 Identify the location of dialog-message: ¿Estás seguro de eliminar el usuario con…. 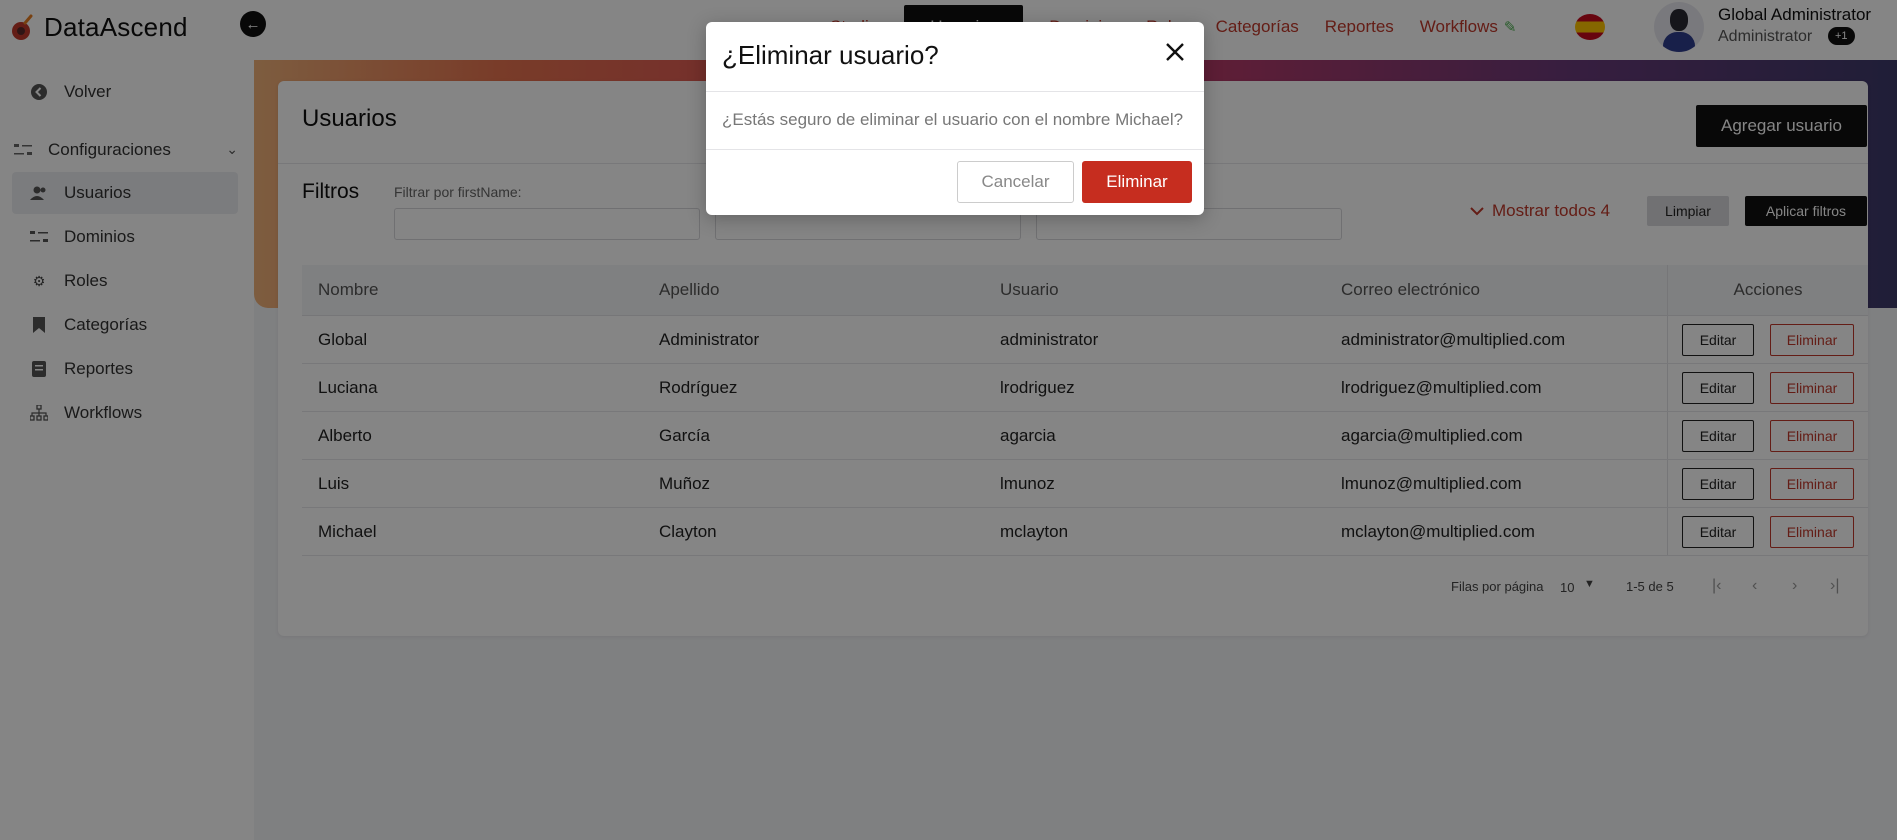
(953, 119).